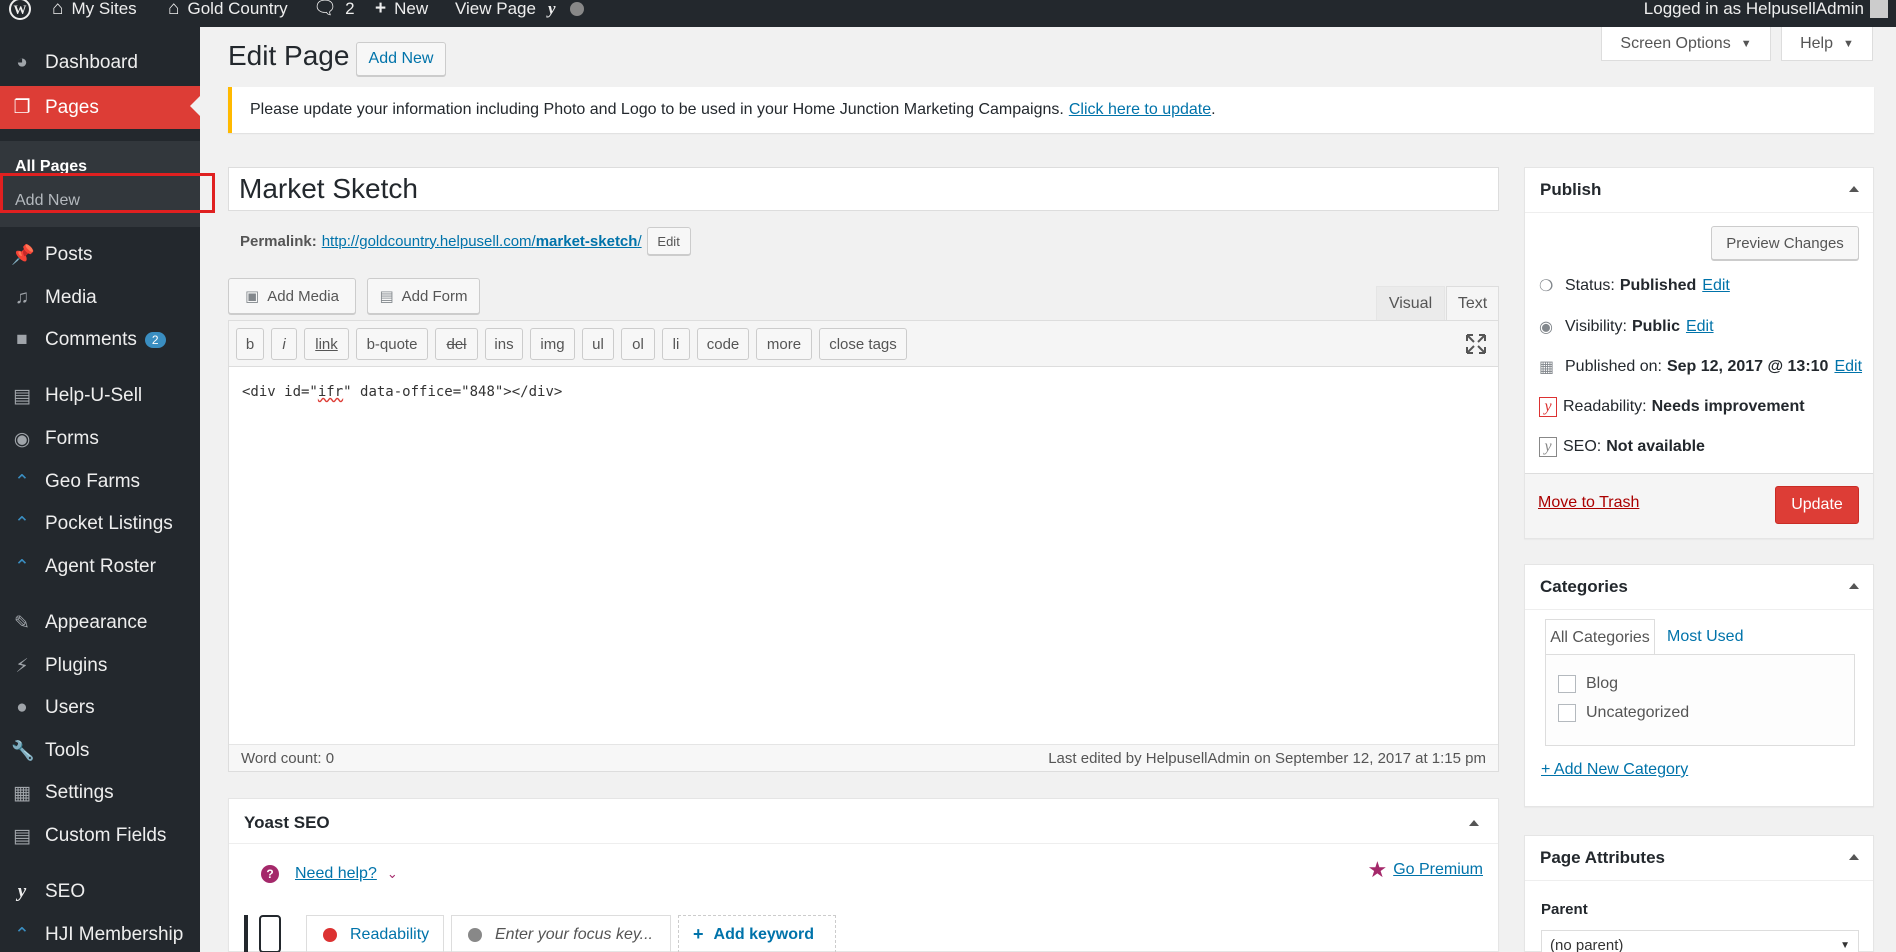 This screenshot has width=1896, height=952. What do you see at coordinates (495, 13) in the screenshot?
I see `view-page-link: View Page` at bounding box center [495, 13].